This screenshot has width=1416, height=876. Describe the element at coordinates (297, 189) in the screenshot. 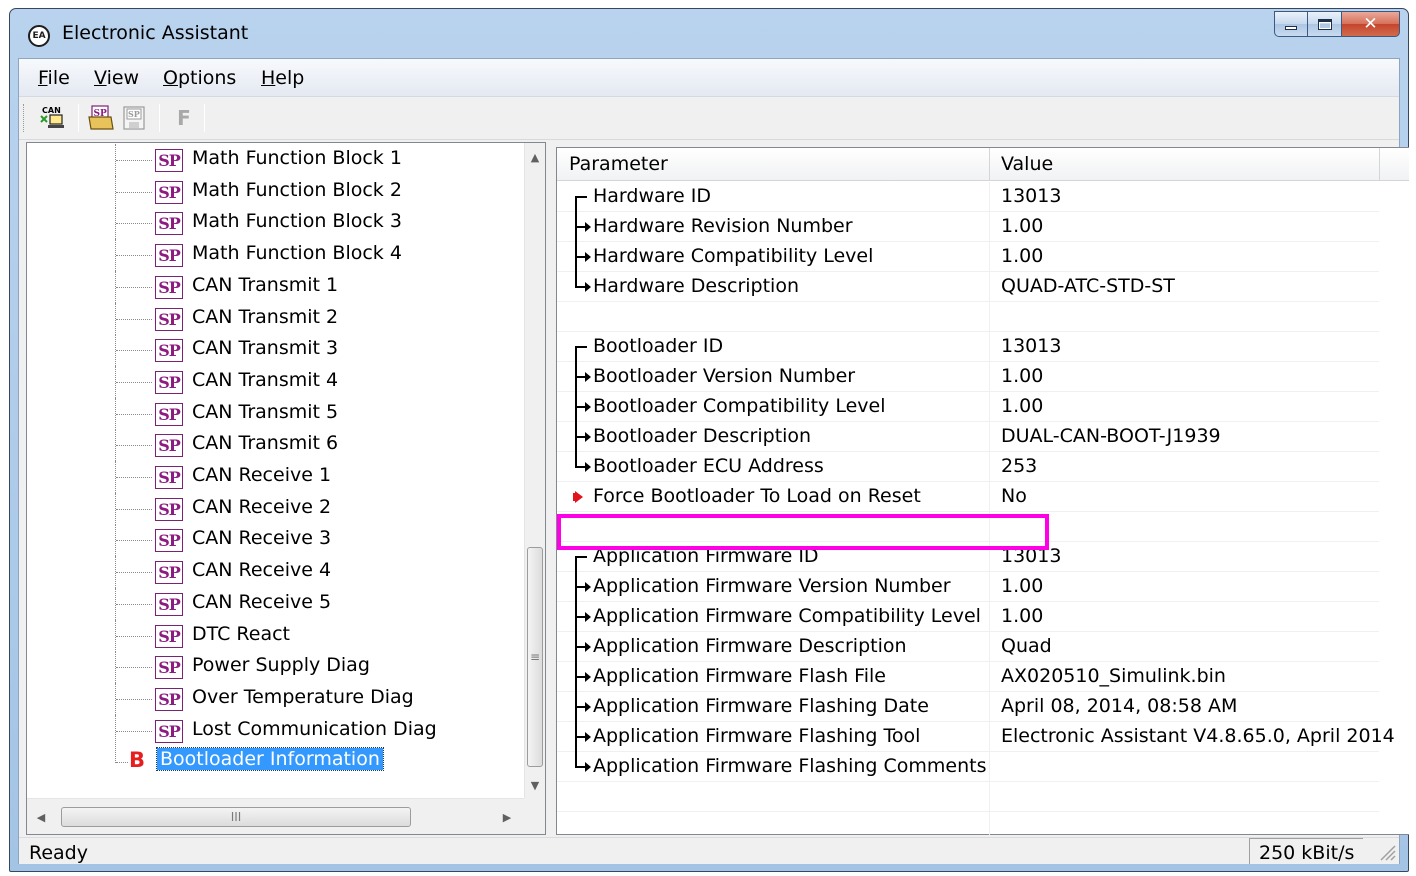

I see `tree-item-label: Math Function Block 2` at that location.